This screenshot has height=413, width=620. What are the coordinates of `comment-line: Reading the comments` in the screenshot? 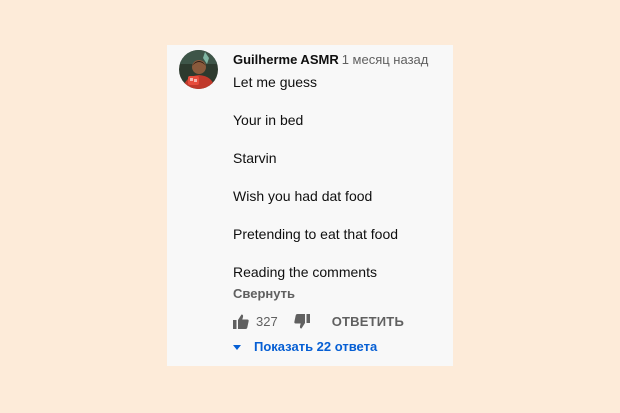 It's located at (305, 272).